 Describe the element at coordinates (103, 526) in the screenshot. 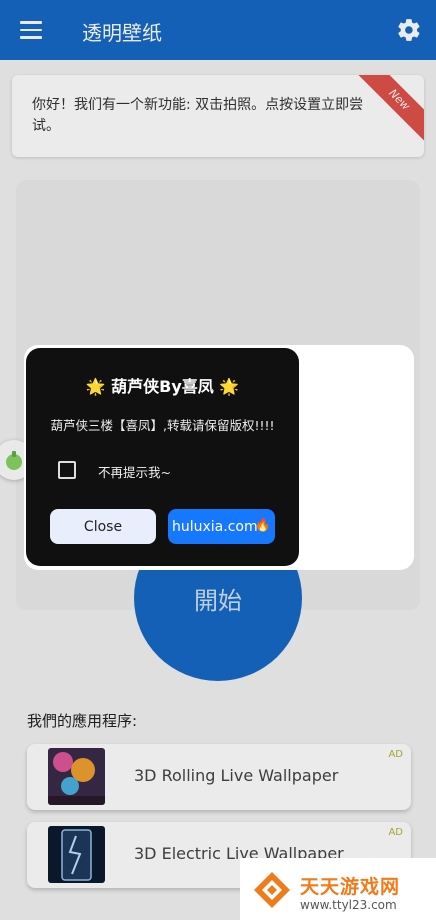

I see `close-button: Close` at that location.